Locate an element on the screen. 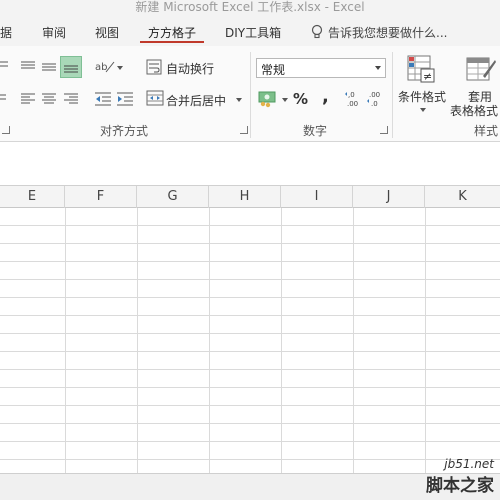 This screenshot has width=500, height=500. increase-decimal-icon: ,0 .00 is located at coordinates (353, 99).